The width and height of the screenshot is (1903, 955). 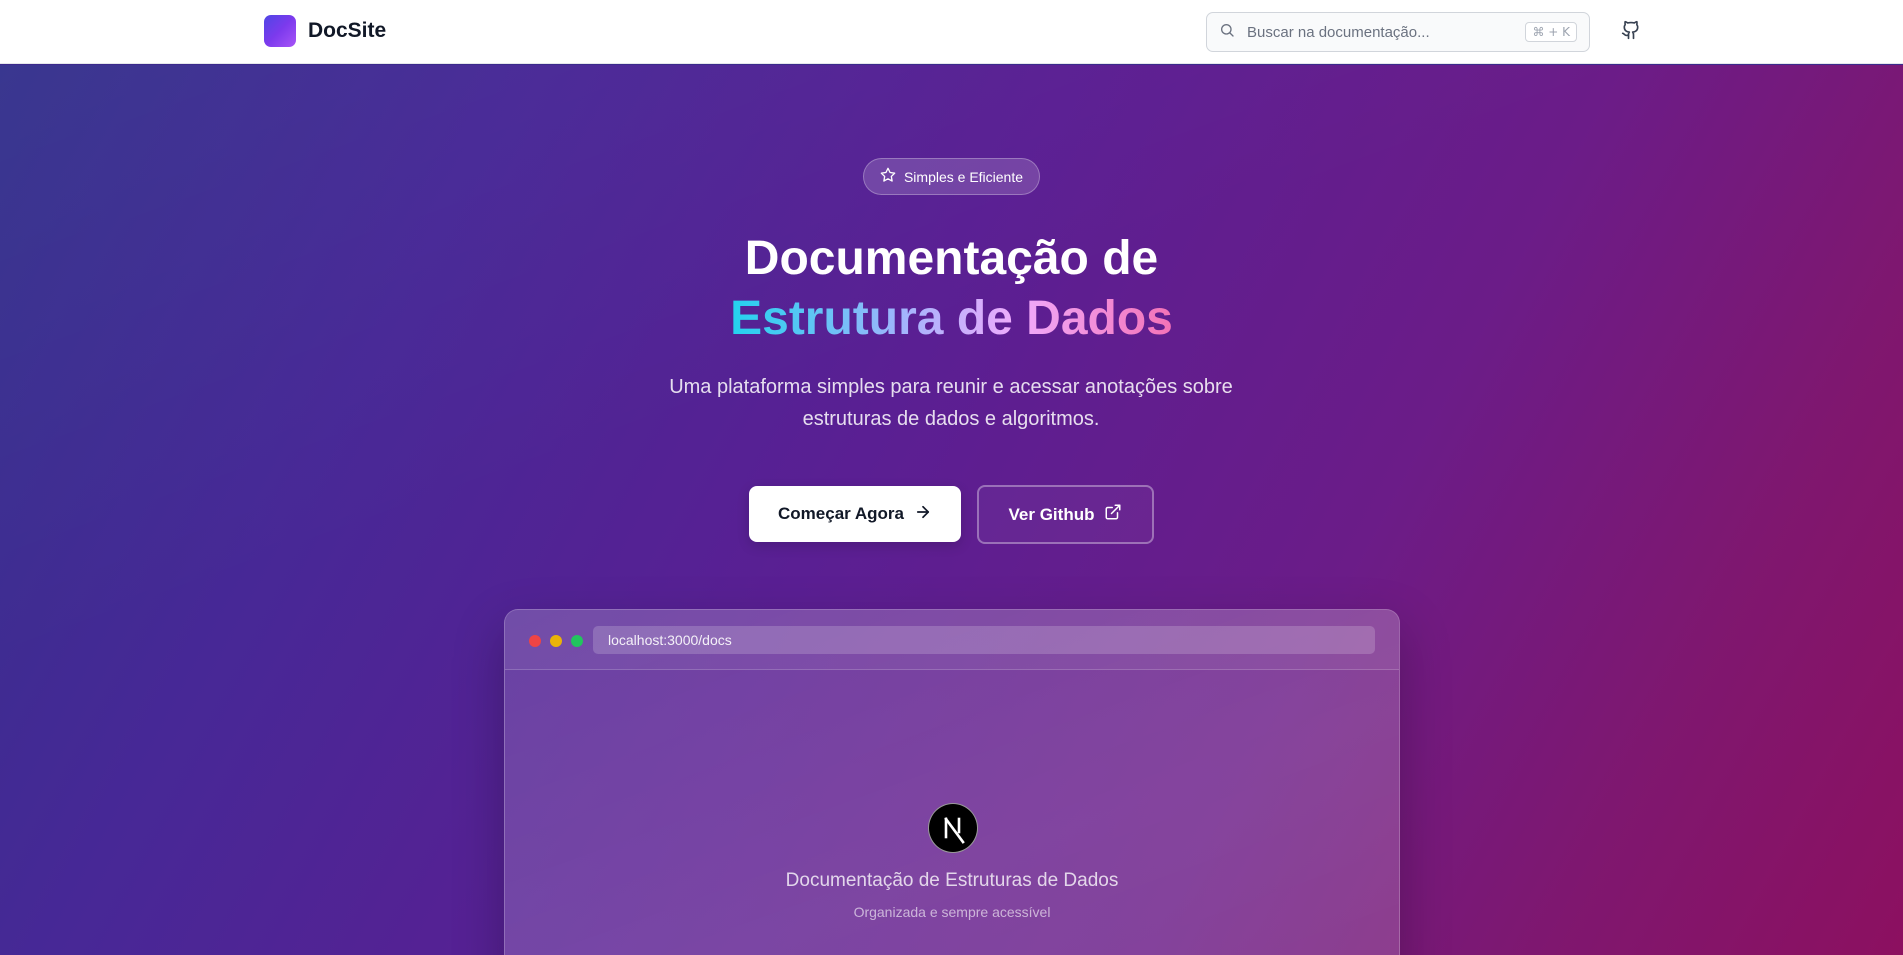 What do you see at coordinates (1227, 32) in the screenshot?
I see `search-icon` at bounding box center [1227, 32].